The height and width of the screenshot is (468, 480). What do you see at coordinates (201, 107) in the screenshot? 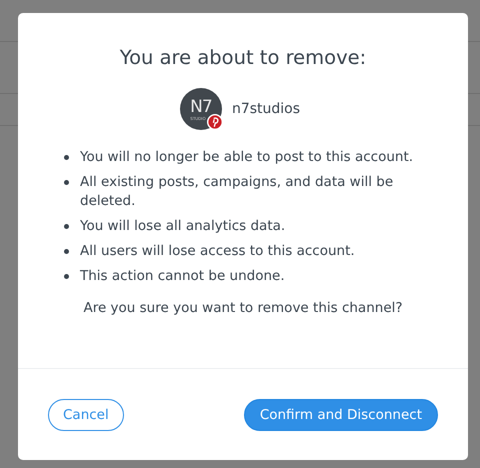
I see `logo-text: N7` at bounding box center [201, 107].